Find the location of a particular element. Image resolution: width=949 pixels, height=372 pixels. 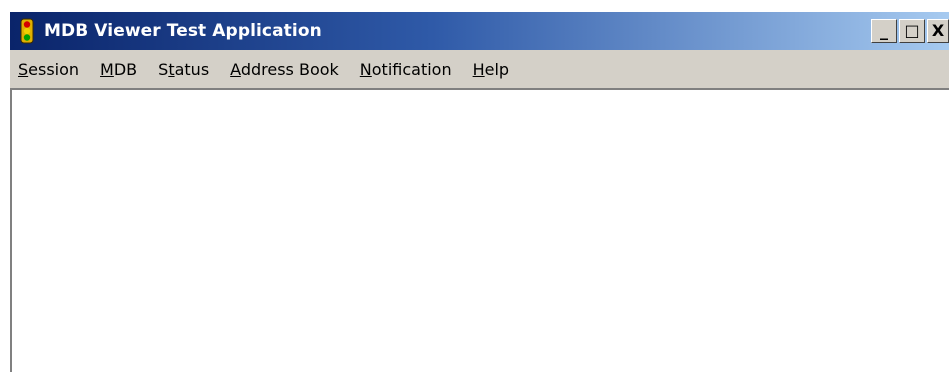

caption-buttons: _ □ X is located at coordinates (910, 31).